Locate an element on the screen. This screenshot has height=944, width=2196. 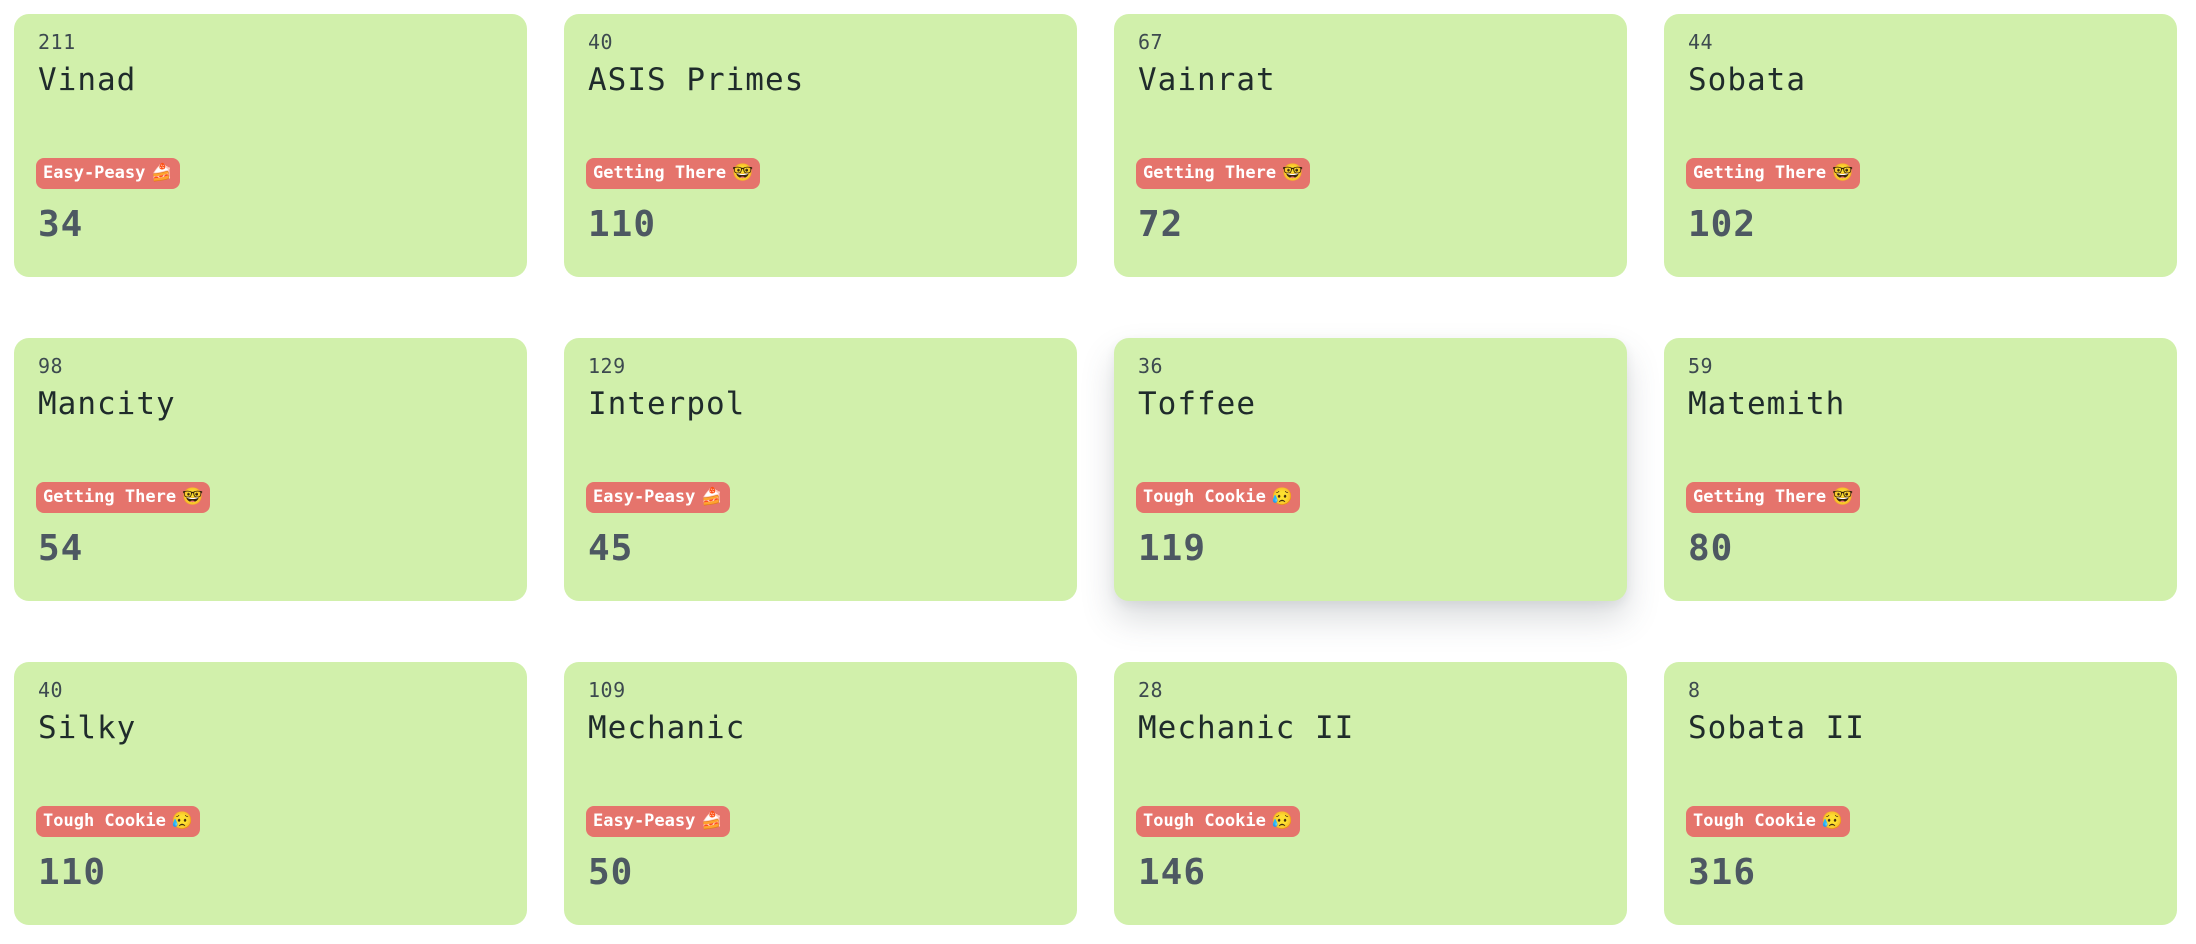
card-score: 50 is located at coordinates (611, 872).